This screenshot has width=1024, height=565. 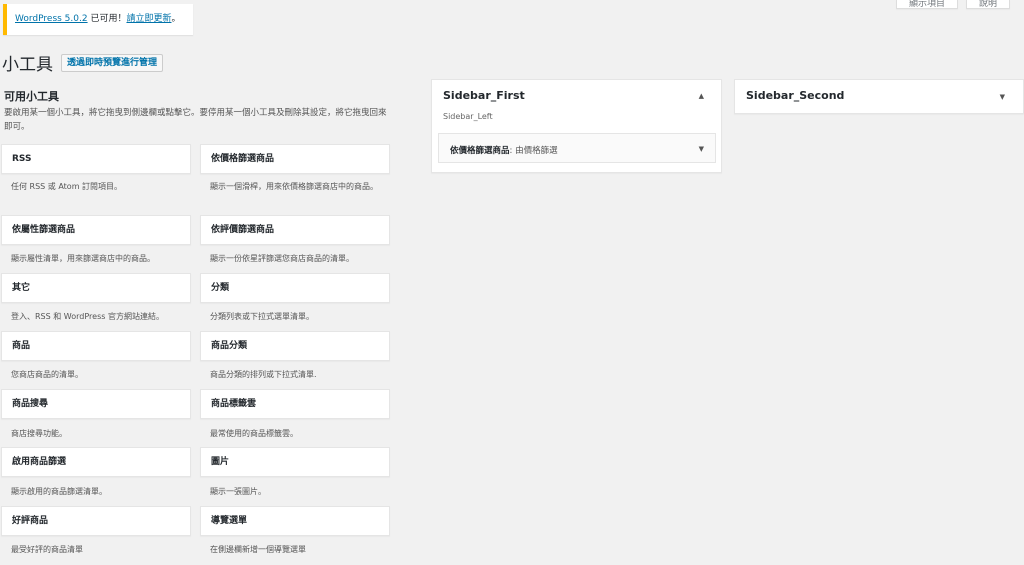 What do you see at coordinates (263, 374) in the screenshot?
I see `widget-product-categories-desc: 商品分類的排列或下拉式清單.` at bounding box center [263, 374].